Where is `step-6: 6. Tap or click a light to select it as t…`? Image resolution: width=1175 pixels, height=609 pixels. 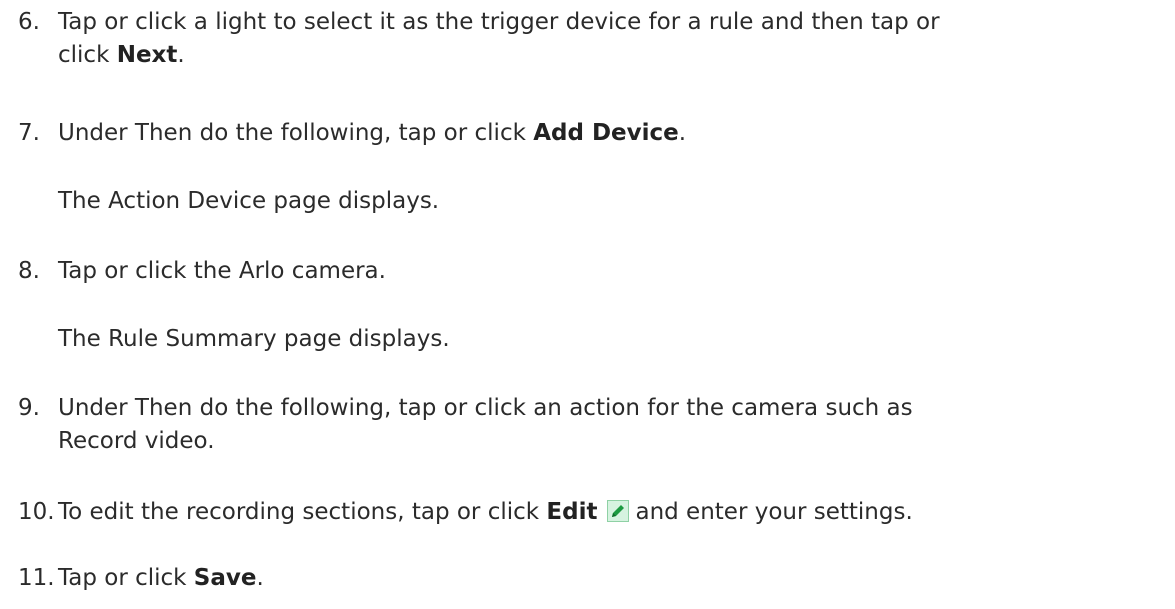 step-6: 6. Tap or click a light to select it as t… is located at coordinates (593, 39).